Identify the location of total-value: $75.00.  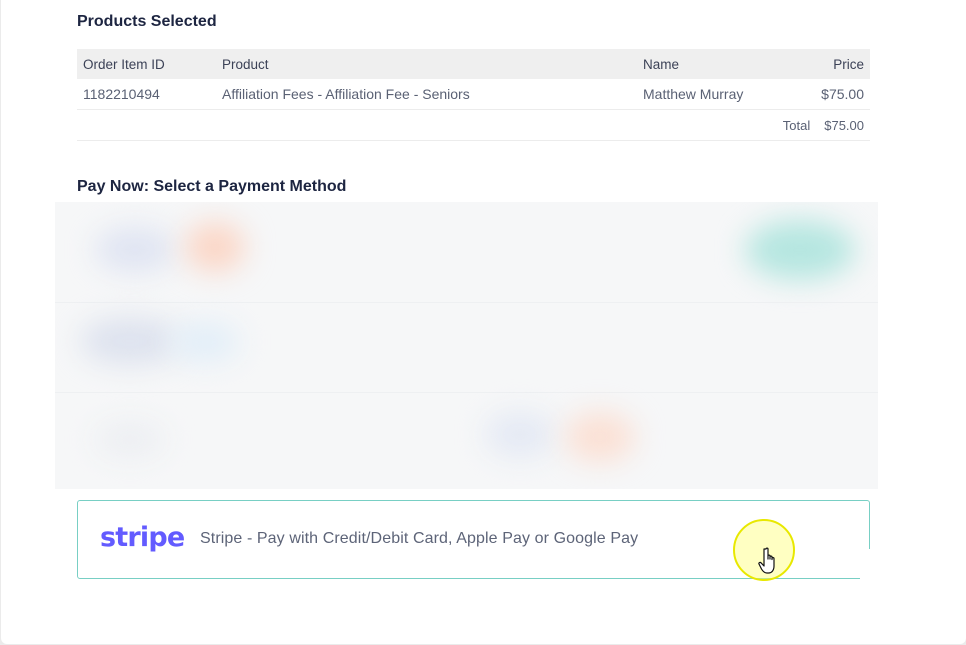
(844, 125).